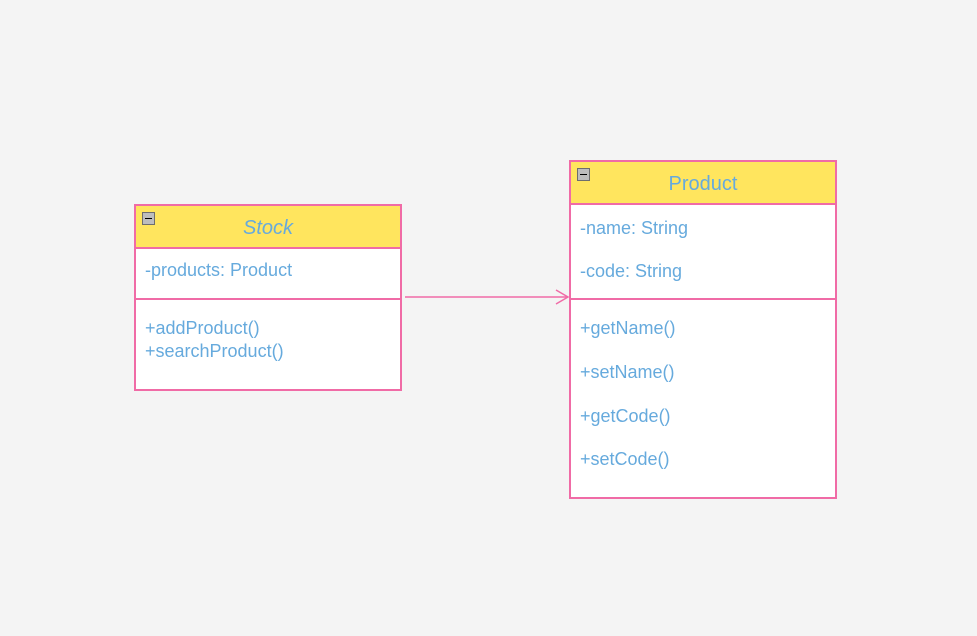 This screenshot has height=636, width=977. Describe the element at coordinates (625, 416) in the screenshot. I see `method-get-code: +getCode()` at that location.